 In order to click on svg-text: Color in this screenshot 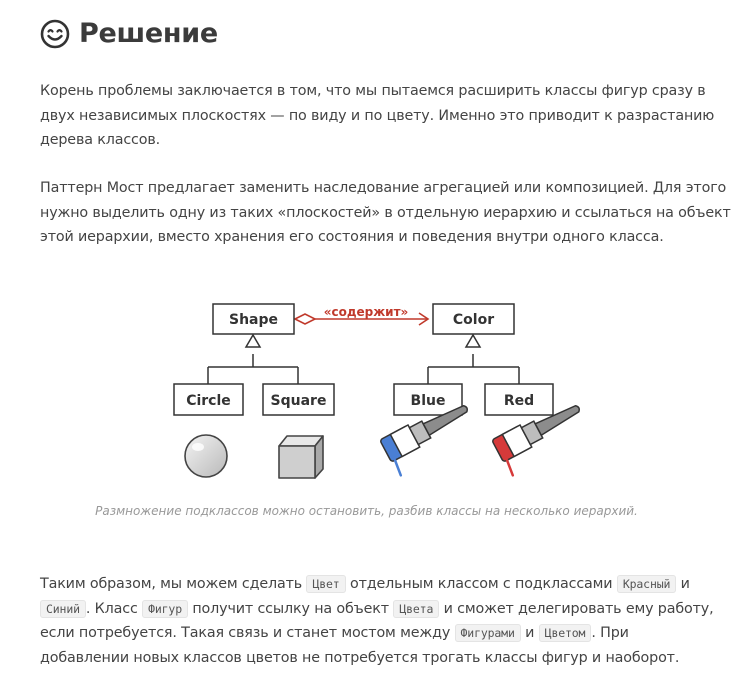, I will do `click(473, 320)`.